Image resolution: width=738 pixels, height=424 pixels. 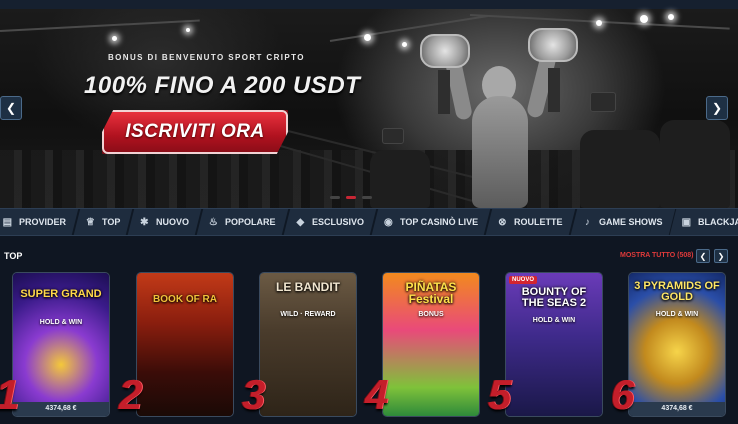 What do you see at coordinates (43, 222) in the screenshot?
I see `category-label: PROVIDER` at bounding box center [43, 222].